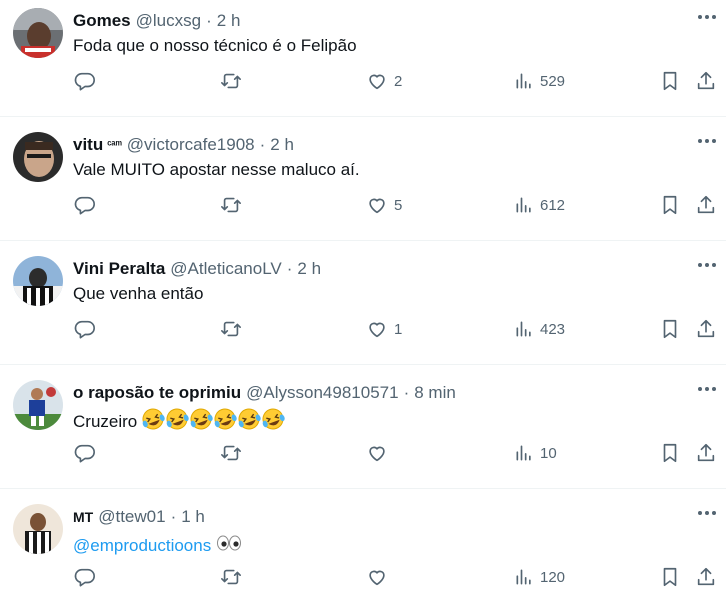 Image resolution: width=726 pixels, height=612 pixels. I want to click on display-name: MT, so click(83, 517).